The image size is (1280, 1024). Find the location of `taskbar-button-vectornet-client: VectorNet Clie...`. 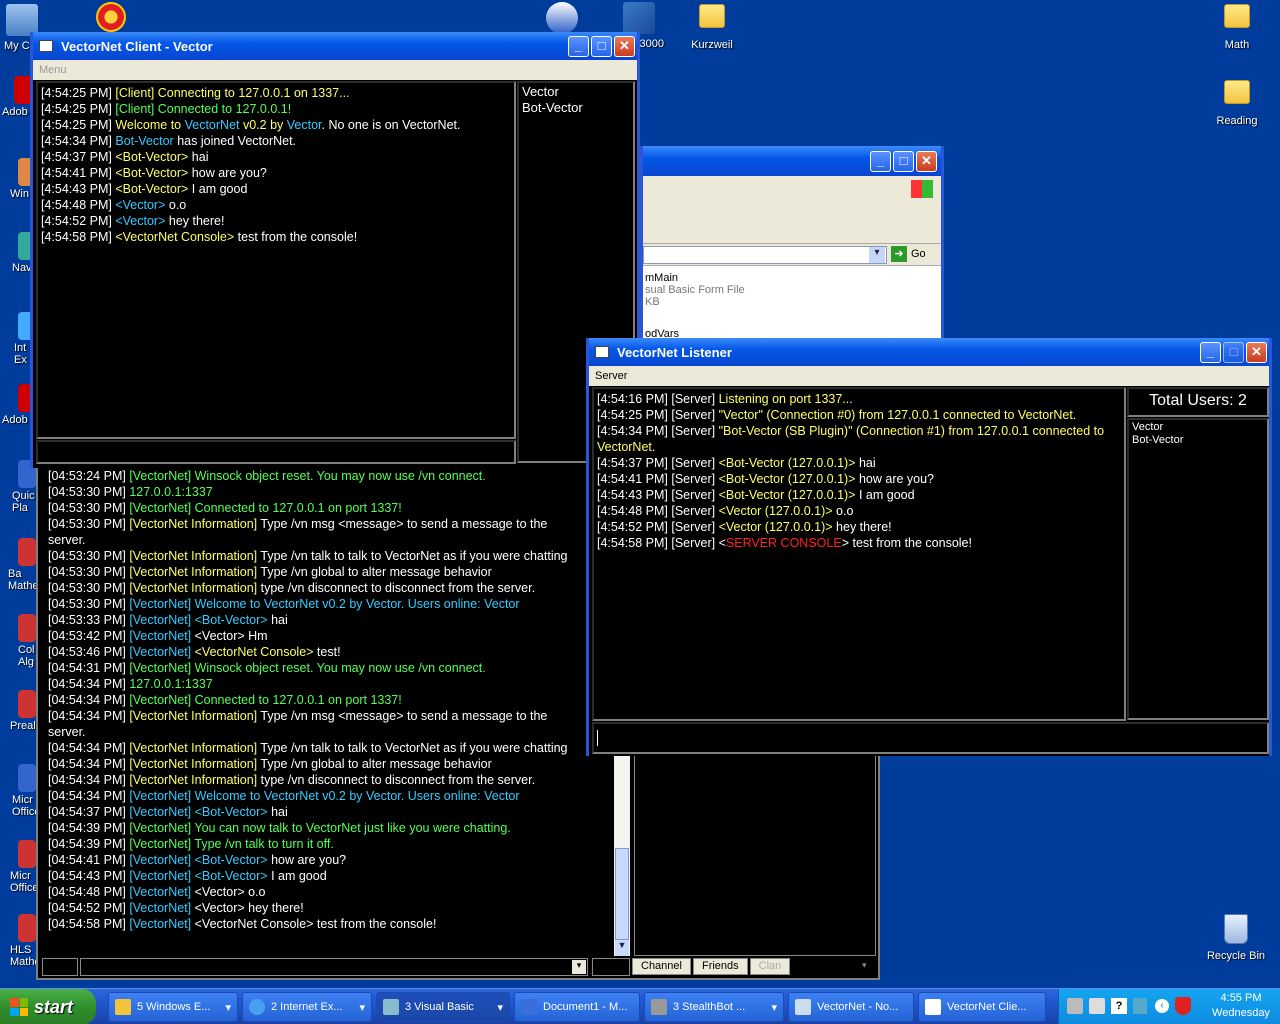

taskbar-button-vectornet-client: VectorNet Clie... is located at coordinates (982, 1007).